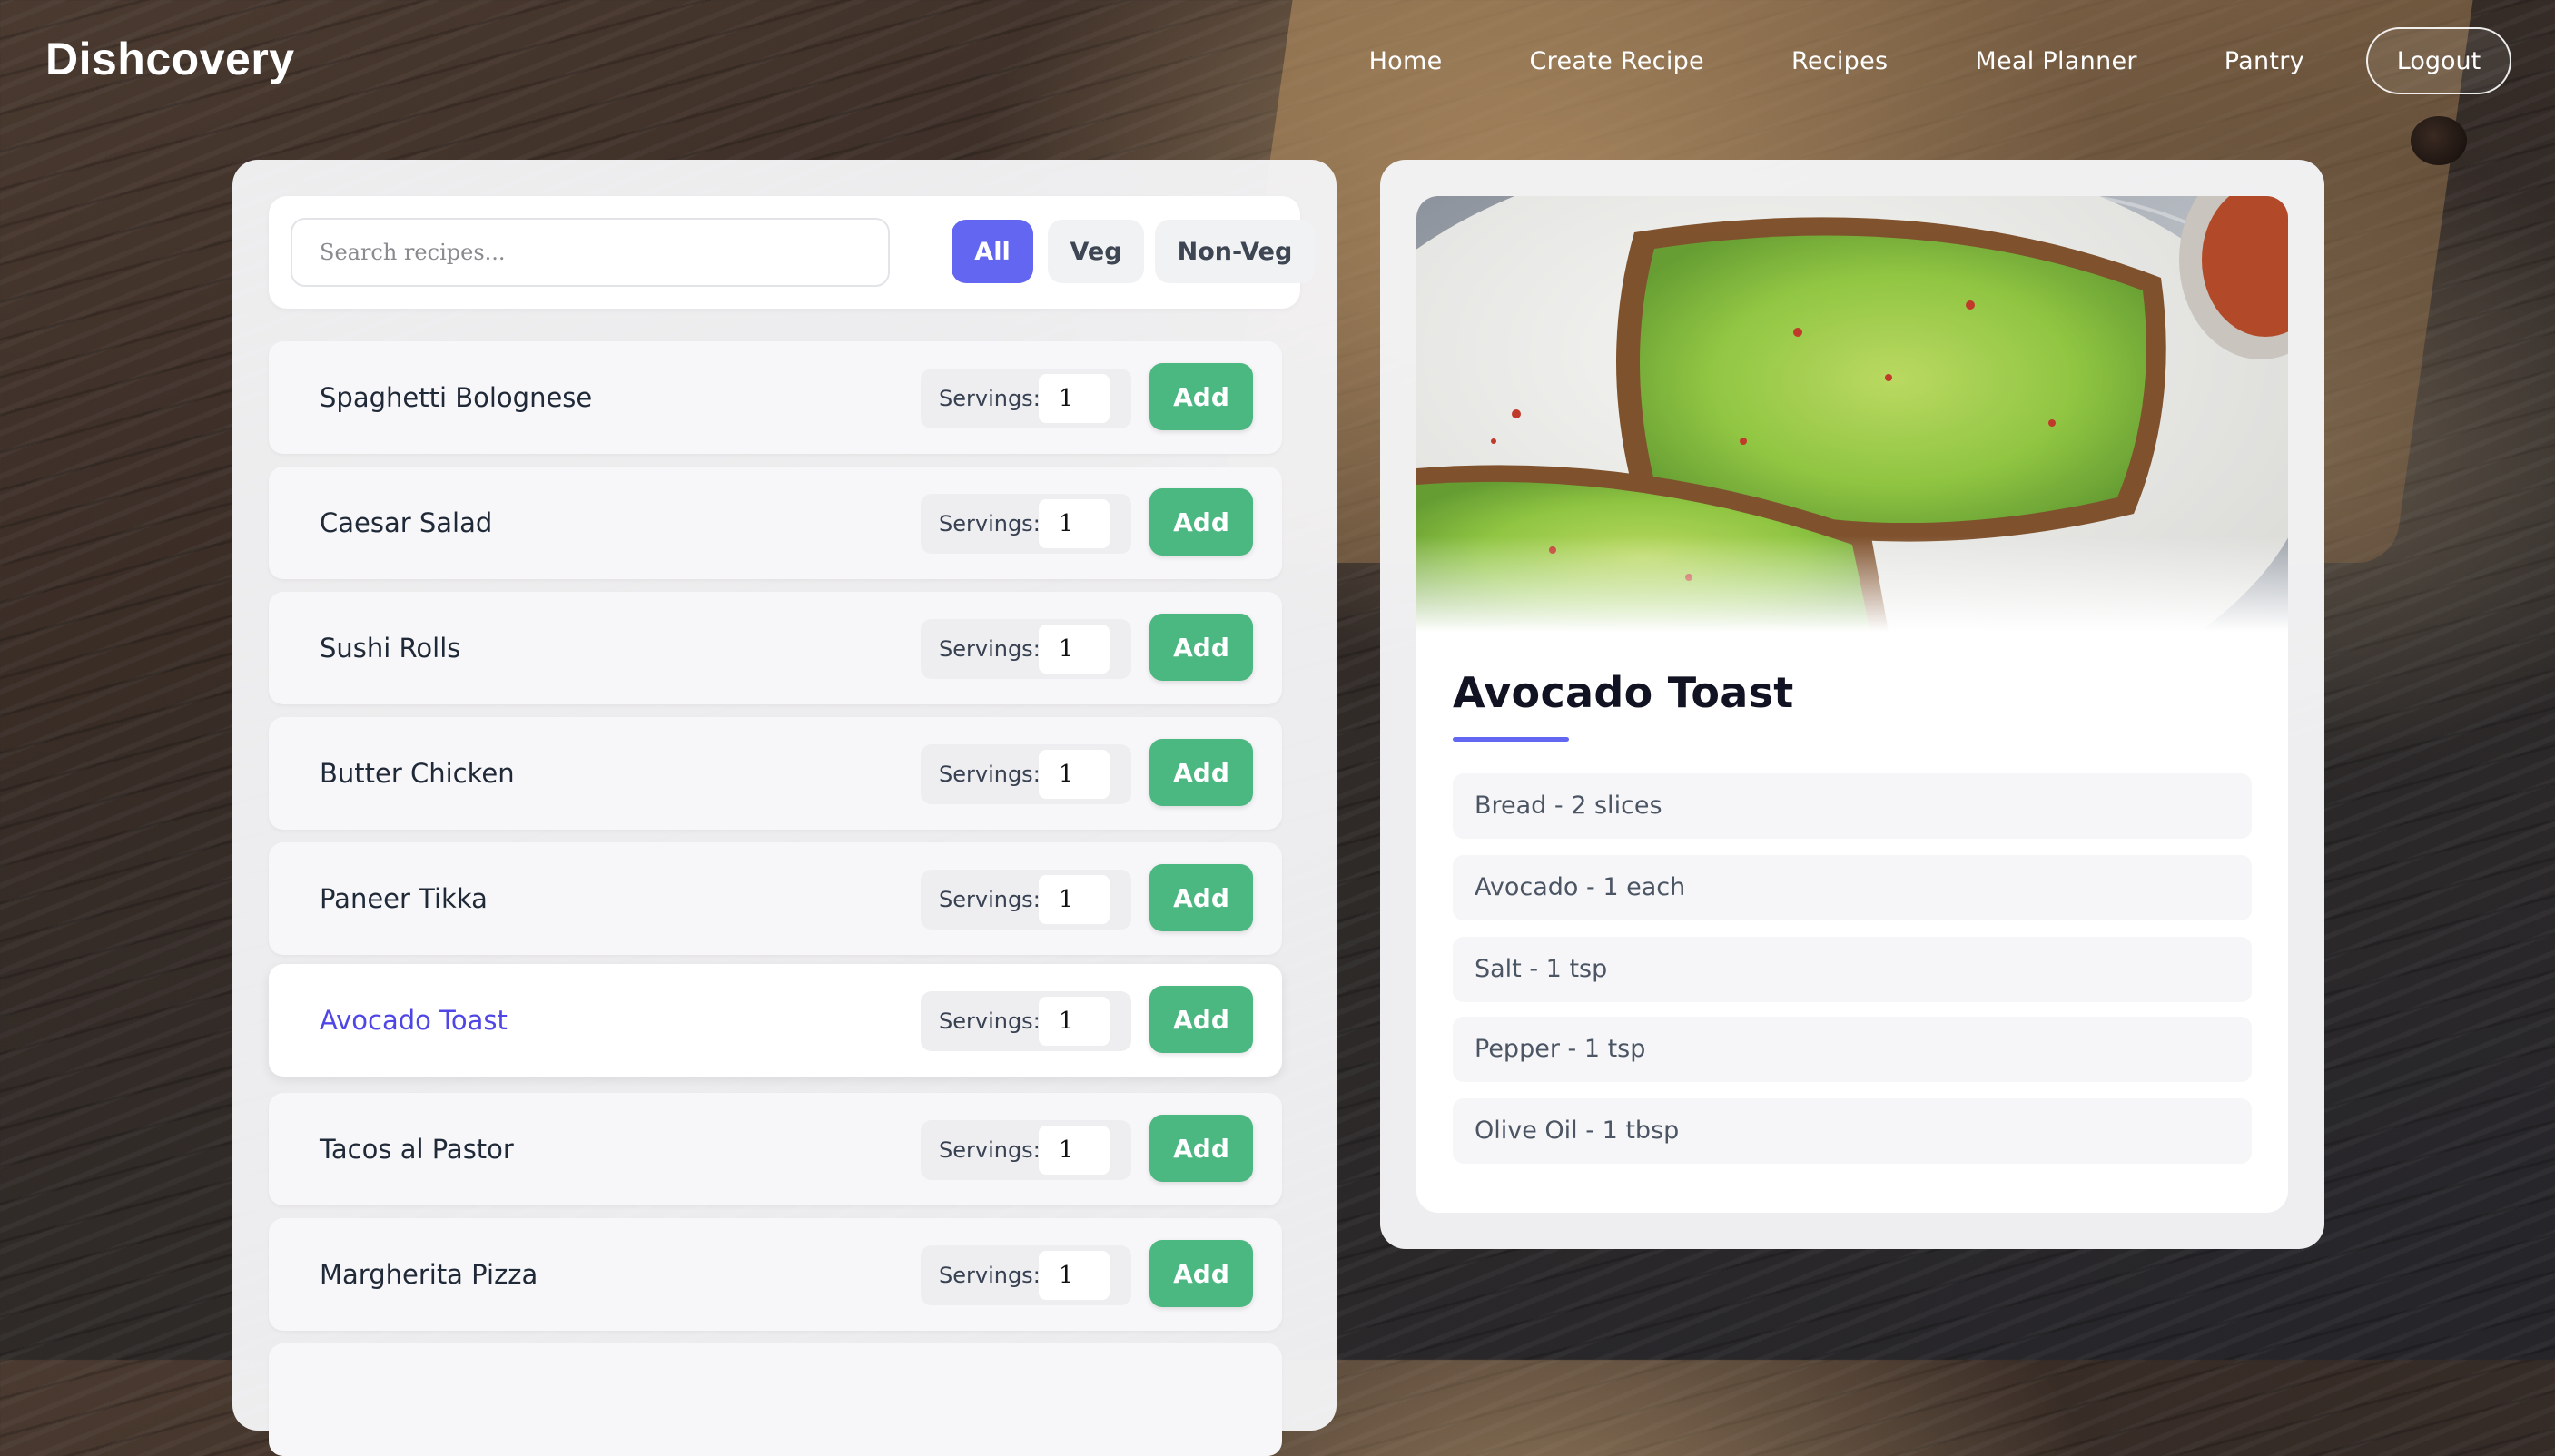 The image size is (2555, 1456). What do you see at coordinates (417, 1149) in the screenshot?
I see `recipe-name: Tacos al Pastor` at bounding box center [417, 1149].